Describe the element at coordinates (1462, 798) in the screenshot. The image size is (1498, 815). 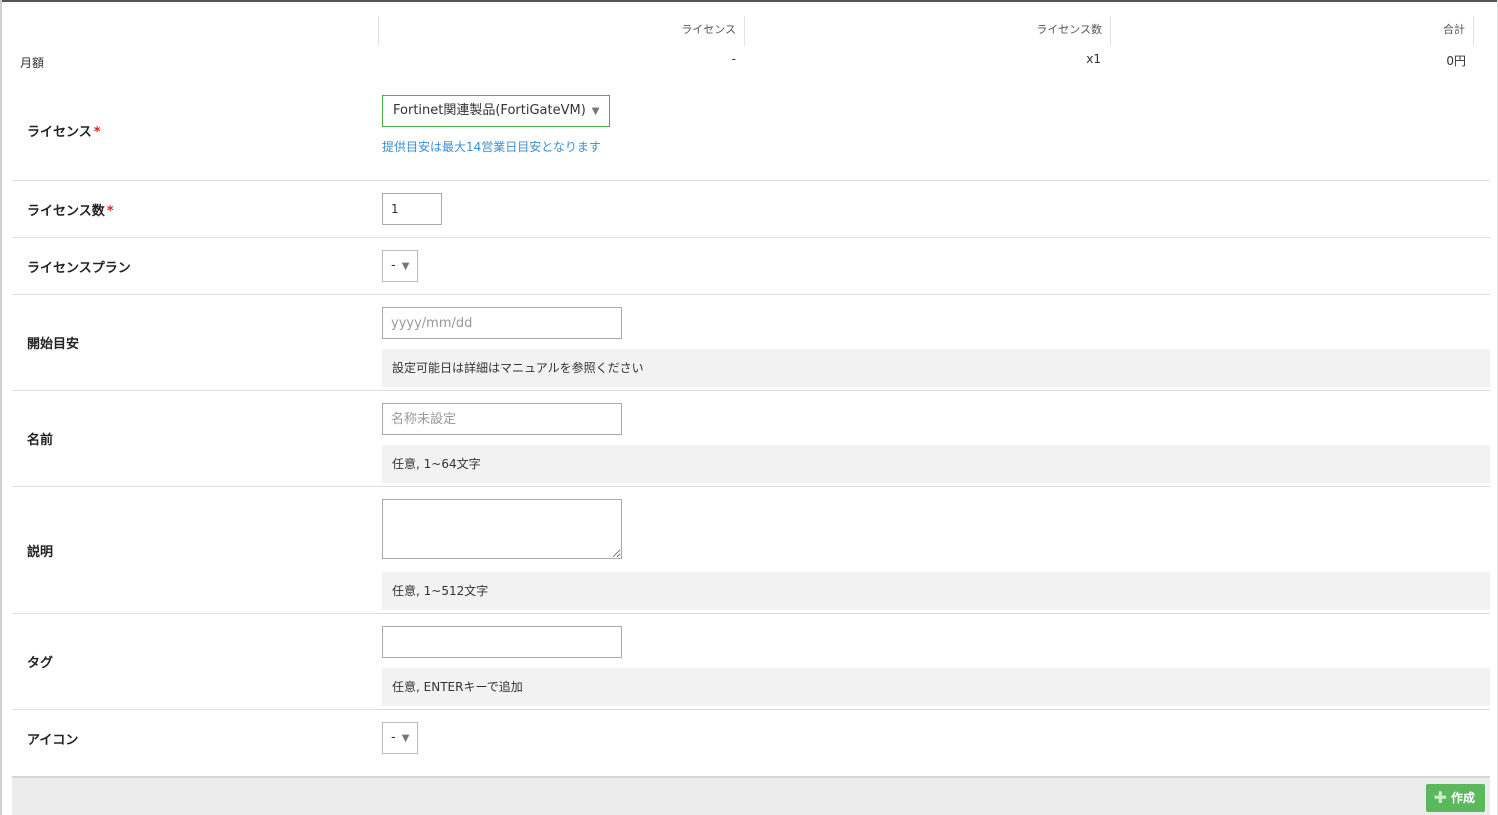
I see `create-button-label: 作成` at that location.